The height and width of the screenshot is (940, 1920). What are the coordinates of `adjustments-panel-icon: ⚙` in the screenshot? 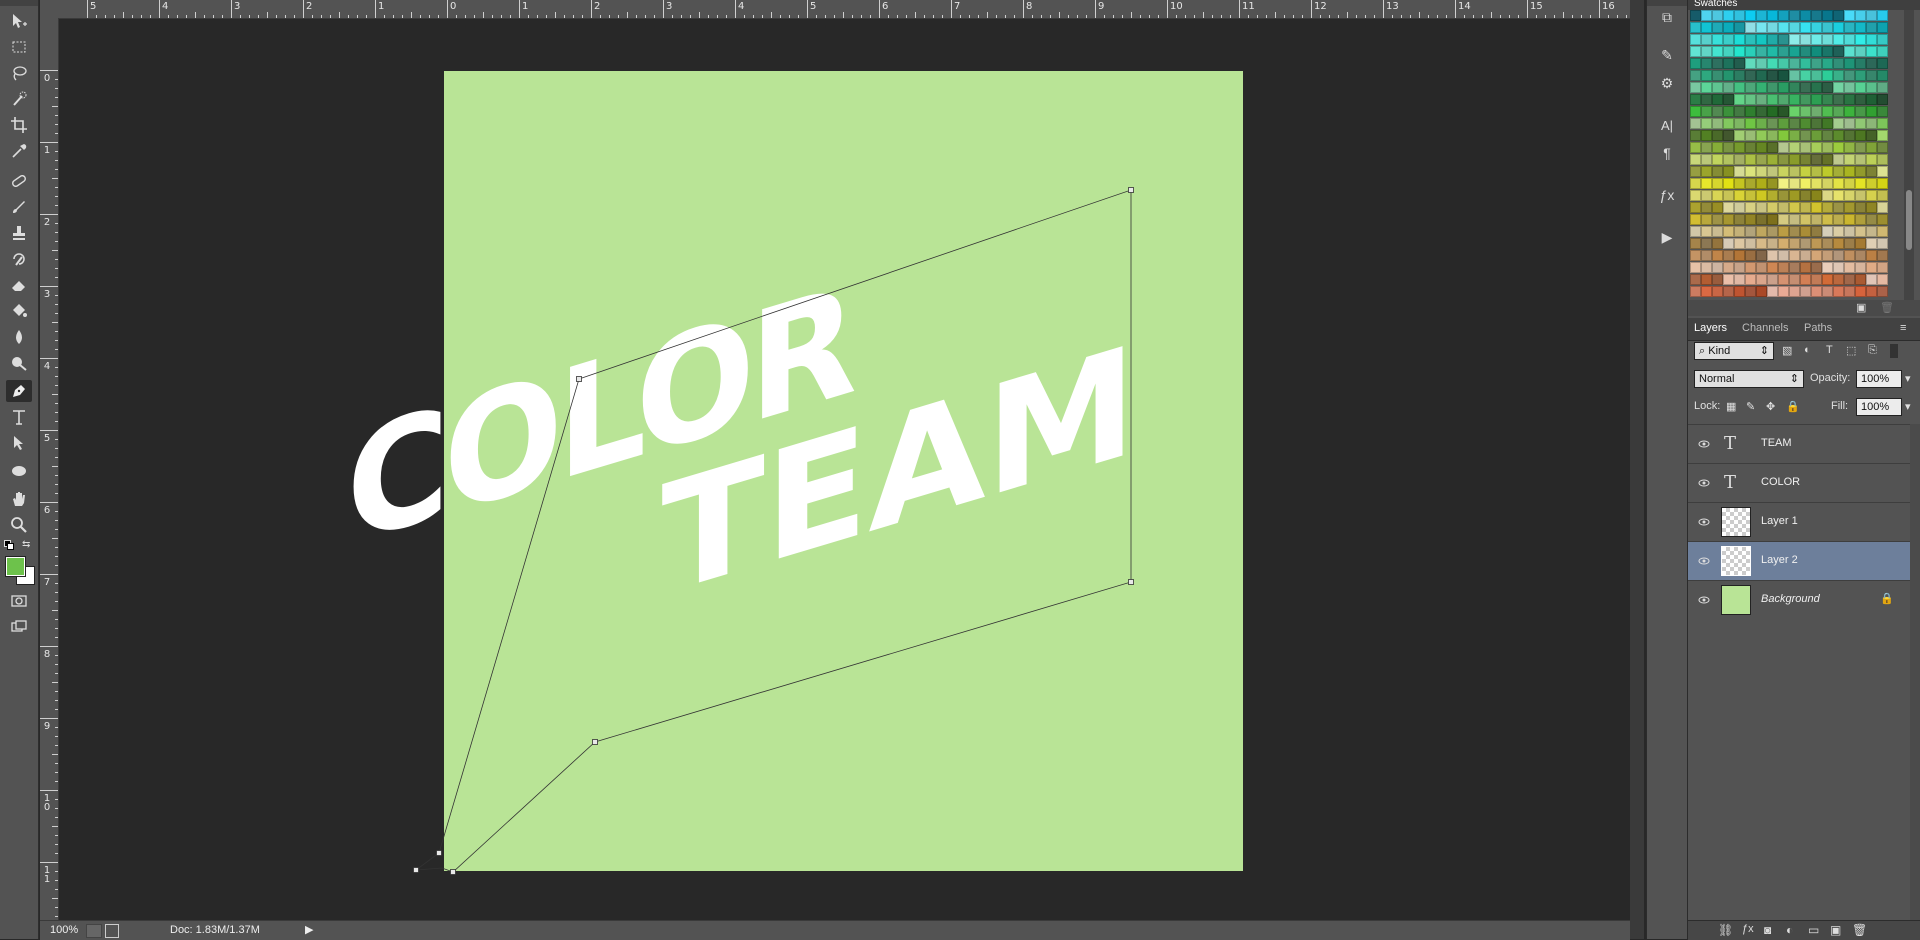 It's located at (1667, 83).